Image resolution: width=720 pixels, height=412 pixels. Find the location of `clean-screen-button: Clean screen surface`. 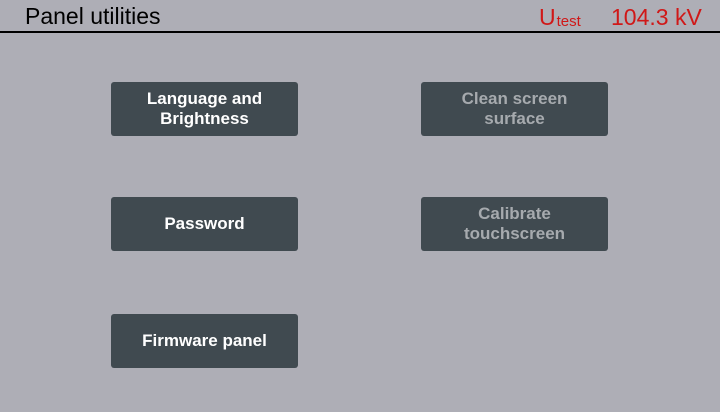

clean-screen-button: Clean screen surface is located at coordinates (514, 109).